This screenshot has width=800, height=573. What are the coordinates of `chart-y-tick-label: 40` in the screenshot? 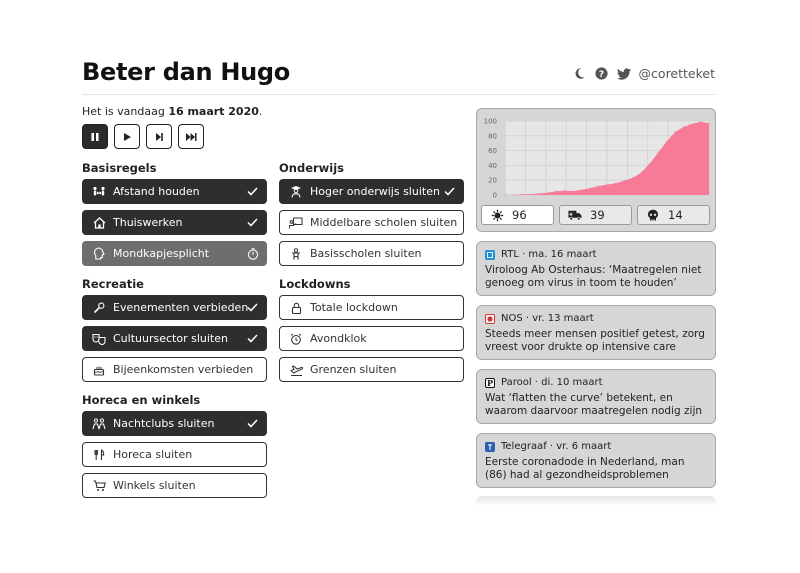 It's located at (492, 166).